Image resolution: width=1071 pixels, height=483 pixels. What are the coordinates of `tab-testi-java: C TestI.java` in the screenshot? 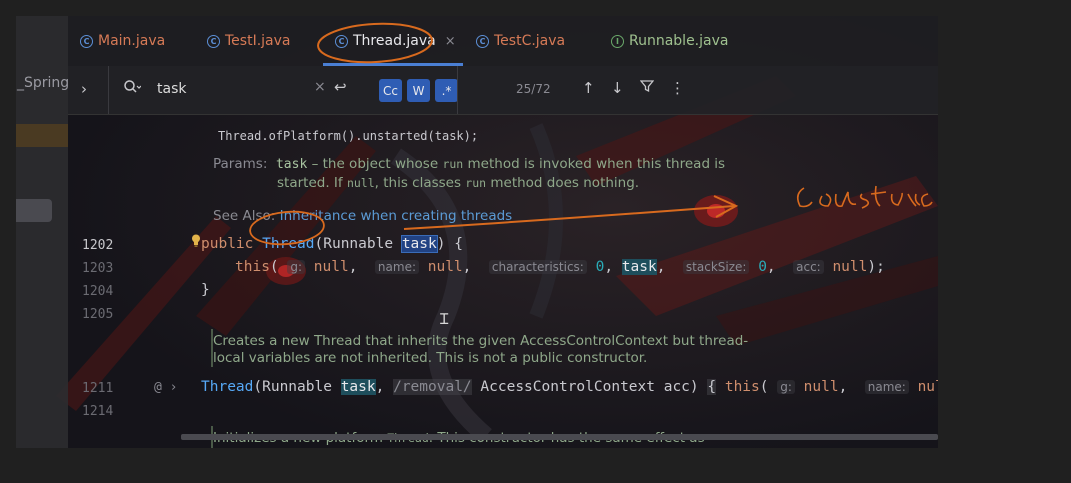 It's located at (248, 41).